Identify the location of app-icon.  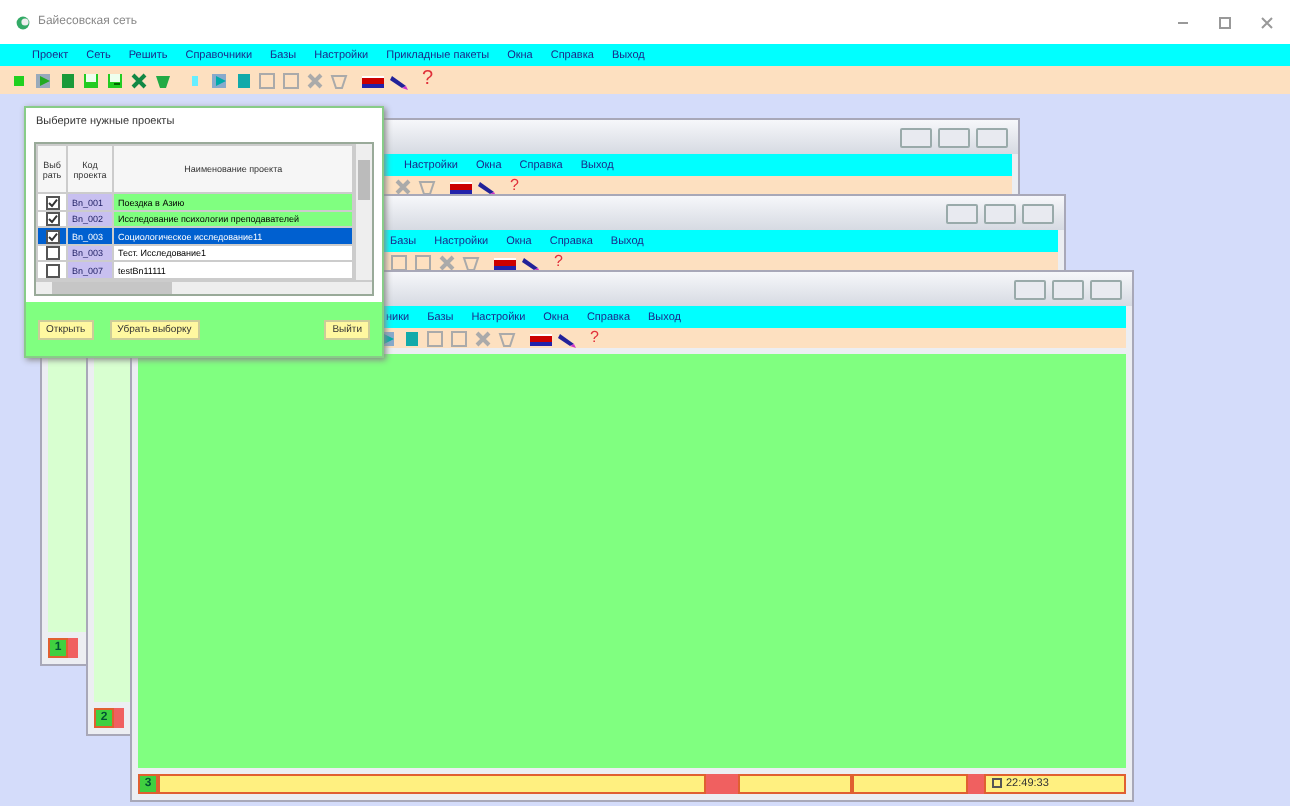
(23, 22).